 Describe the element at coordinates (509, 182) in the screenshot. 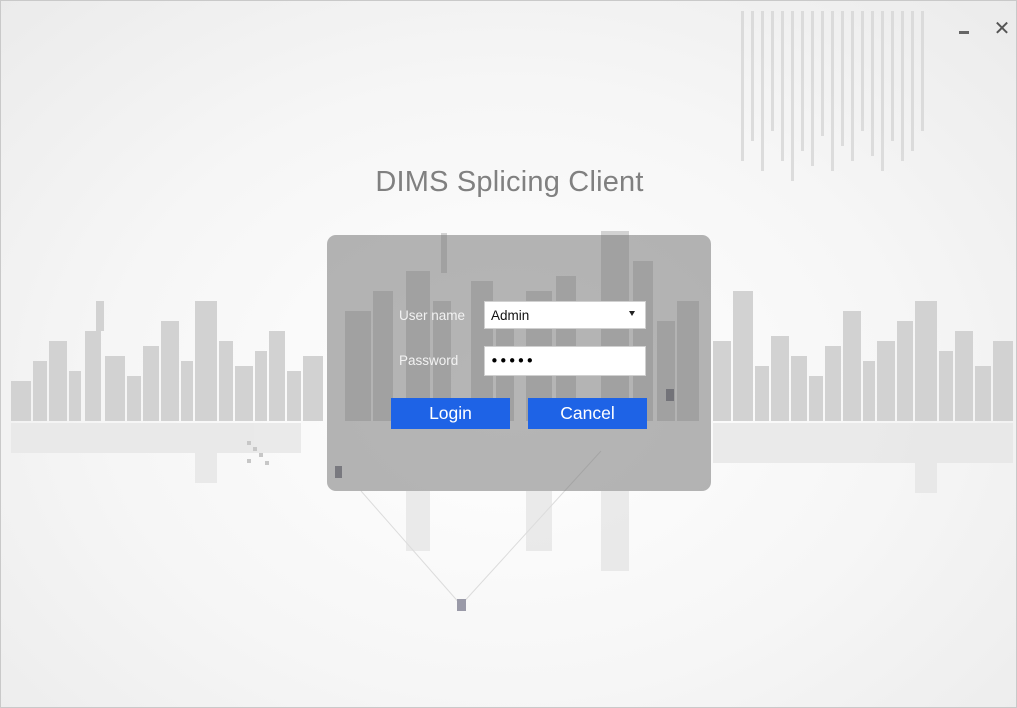

I see `app-title: DIMS Splicing Client` at that location.